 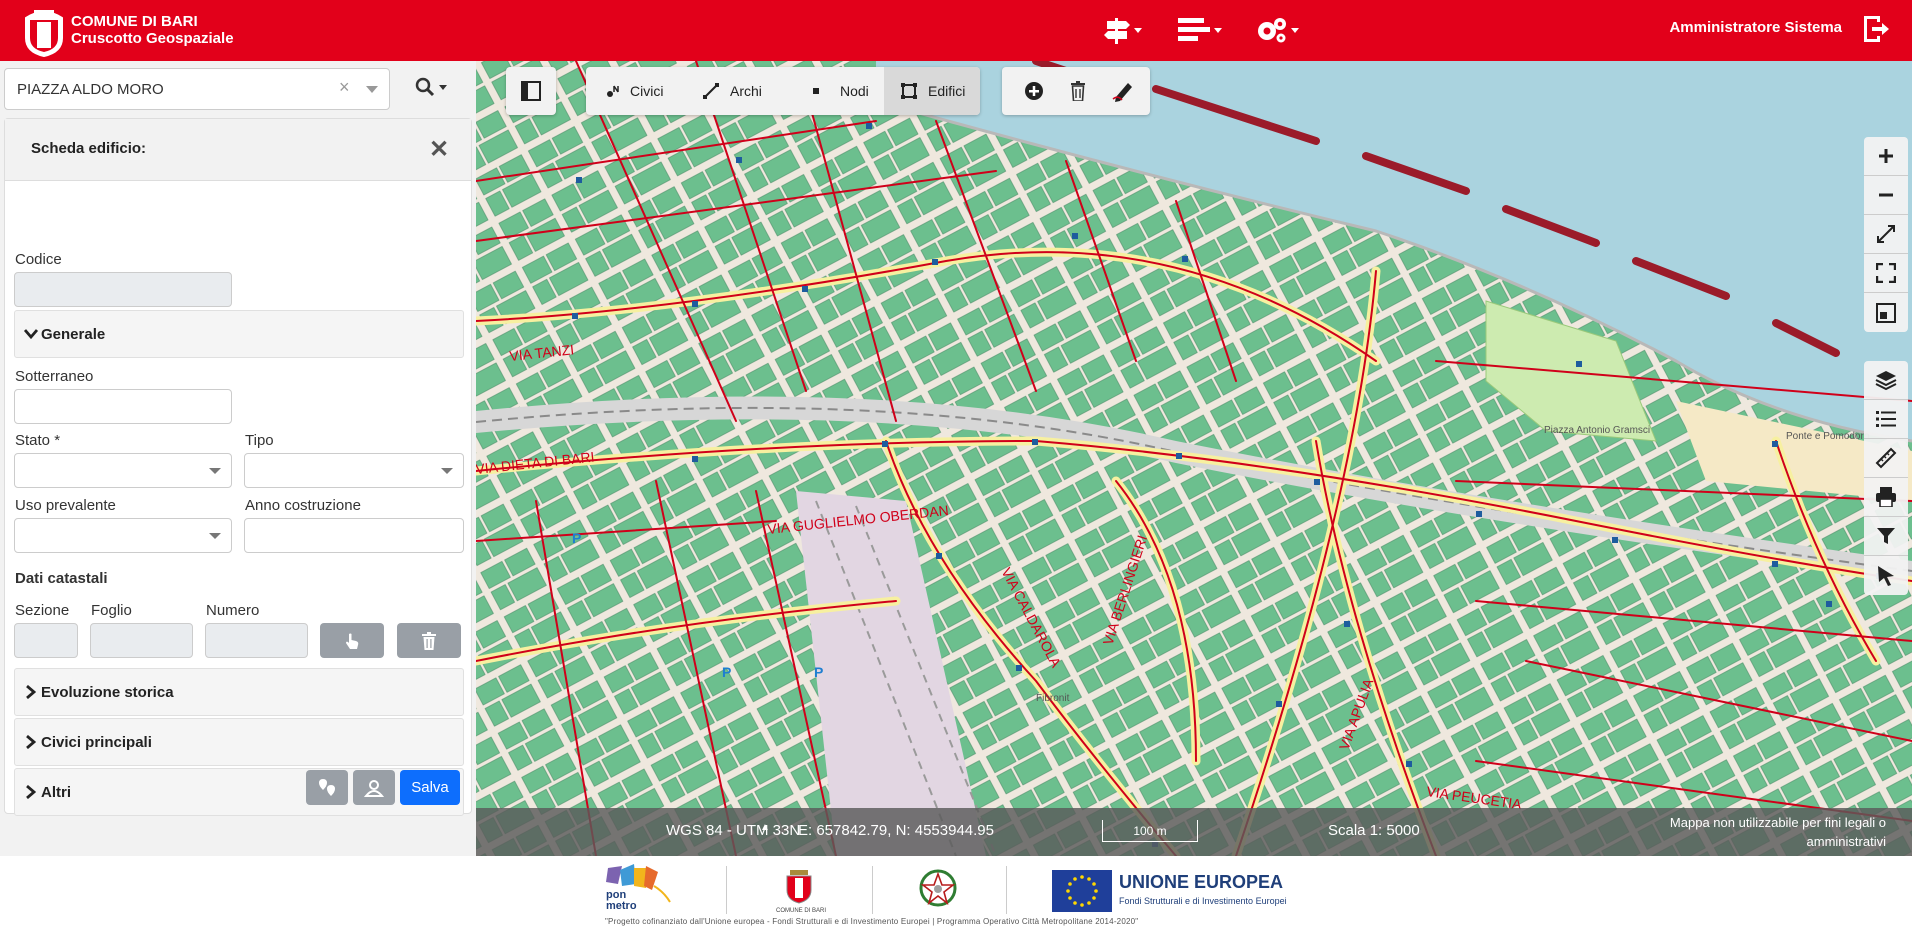 I want to click on fullscreen-icon, so click(x=1886, y=273).